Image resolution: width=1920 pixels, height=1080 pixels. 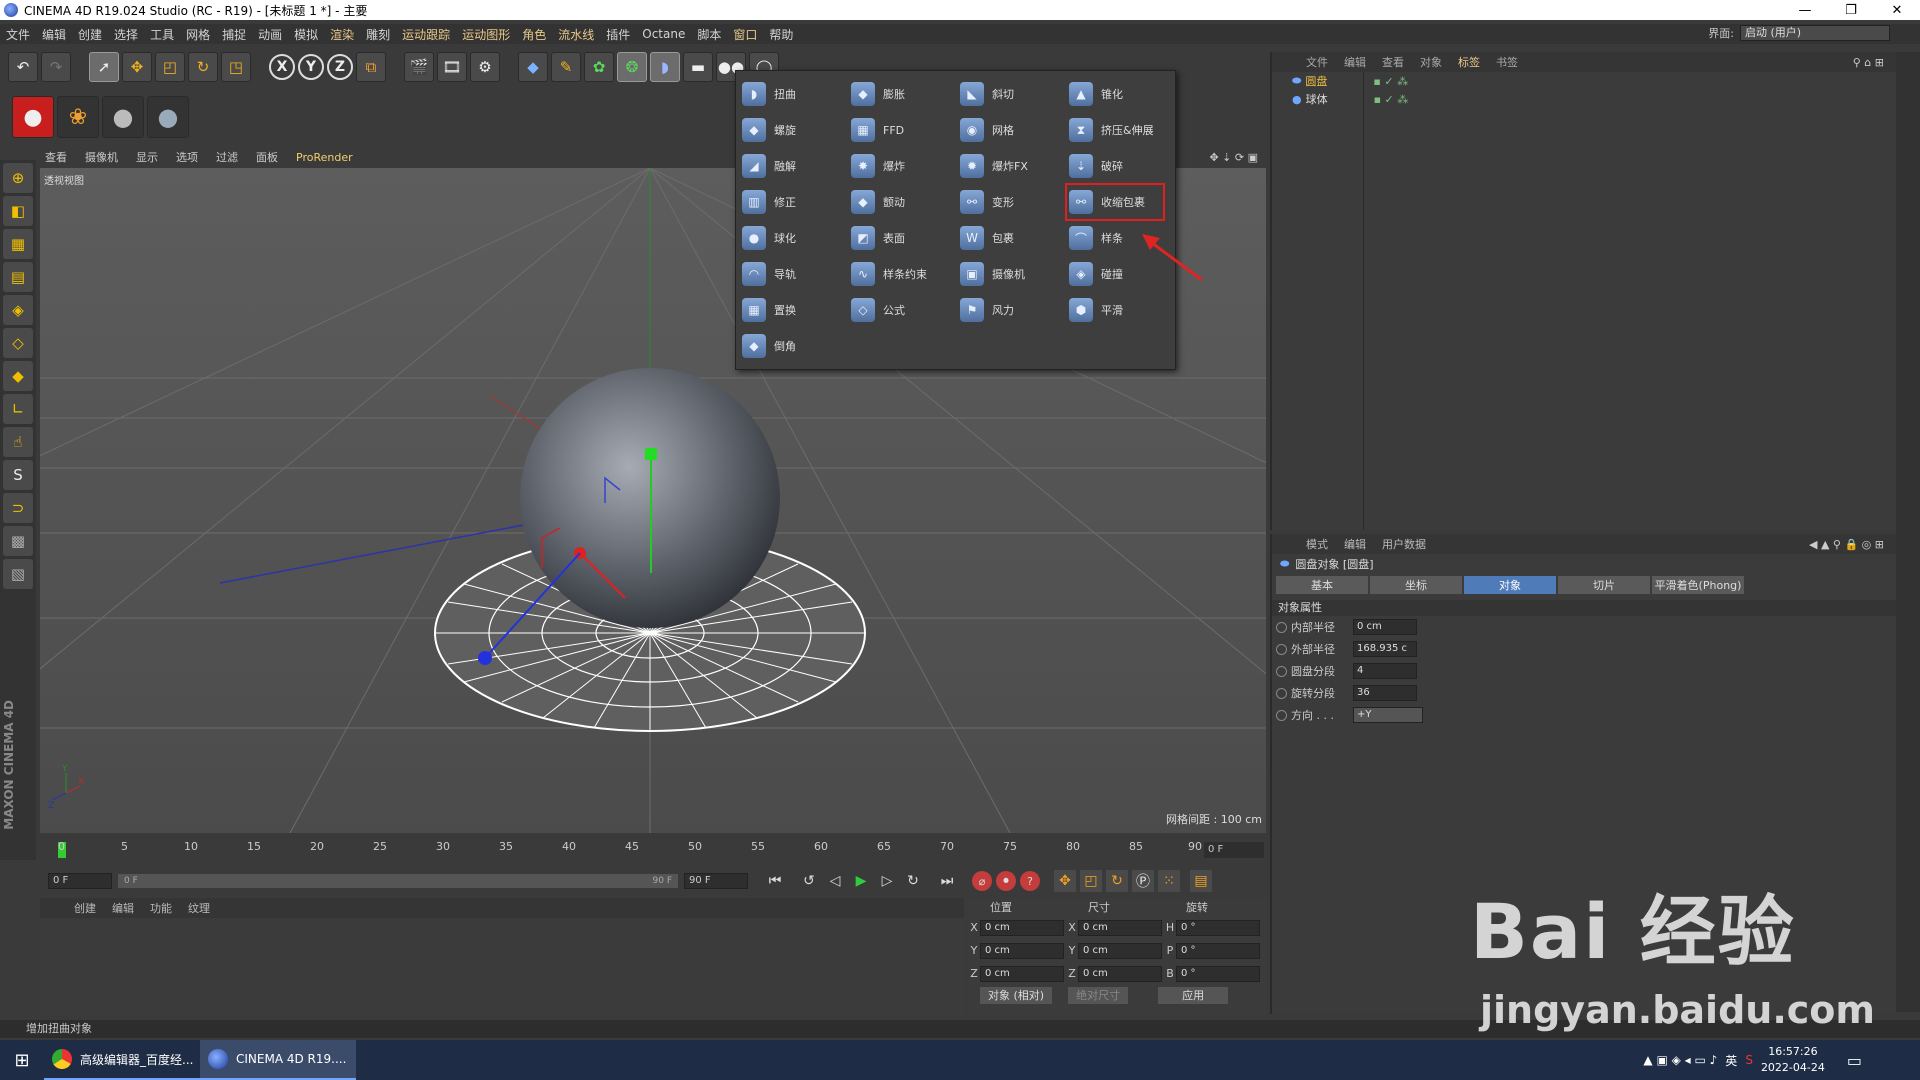 I want to click on key-scale-icon: ◰, so click(x=1091, y=881).